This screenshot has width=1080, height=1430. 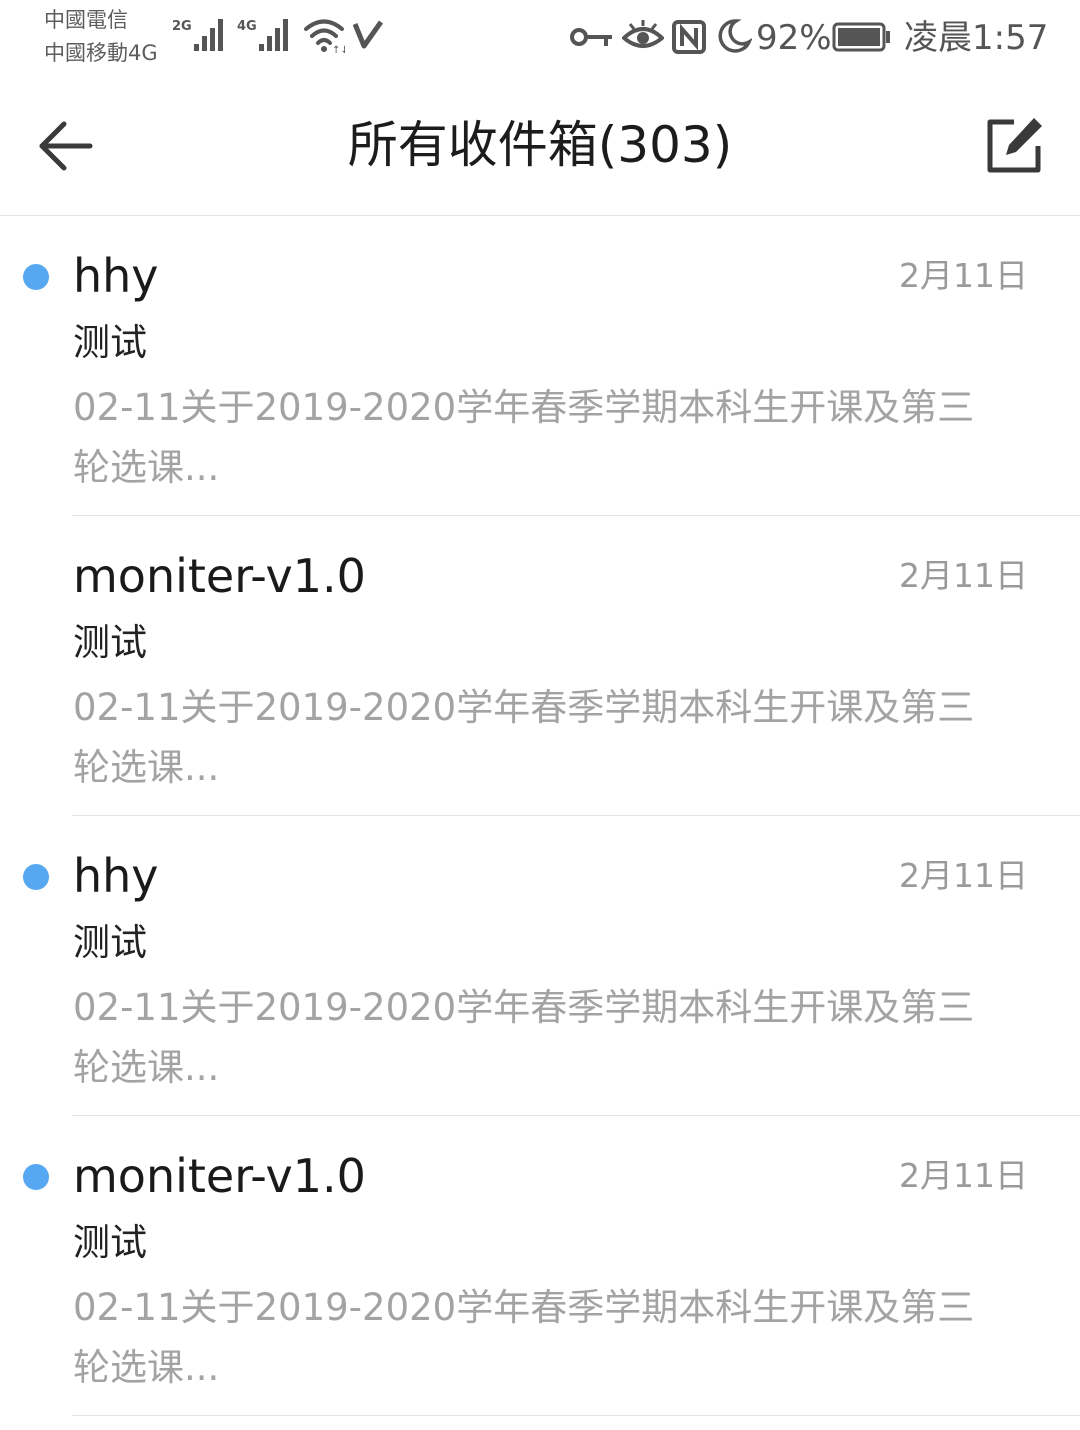 I want to click on page-title: 所有收件箱(303), so click(x=540, y=145).